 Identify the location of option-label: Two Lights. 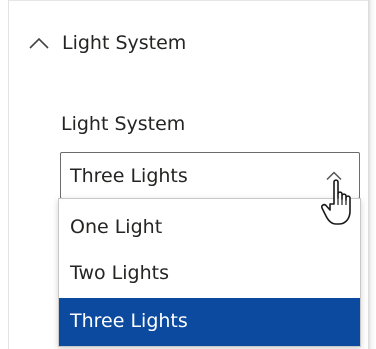
(119, 273).